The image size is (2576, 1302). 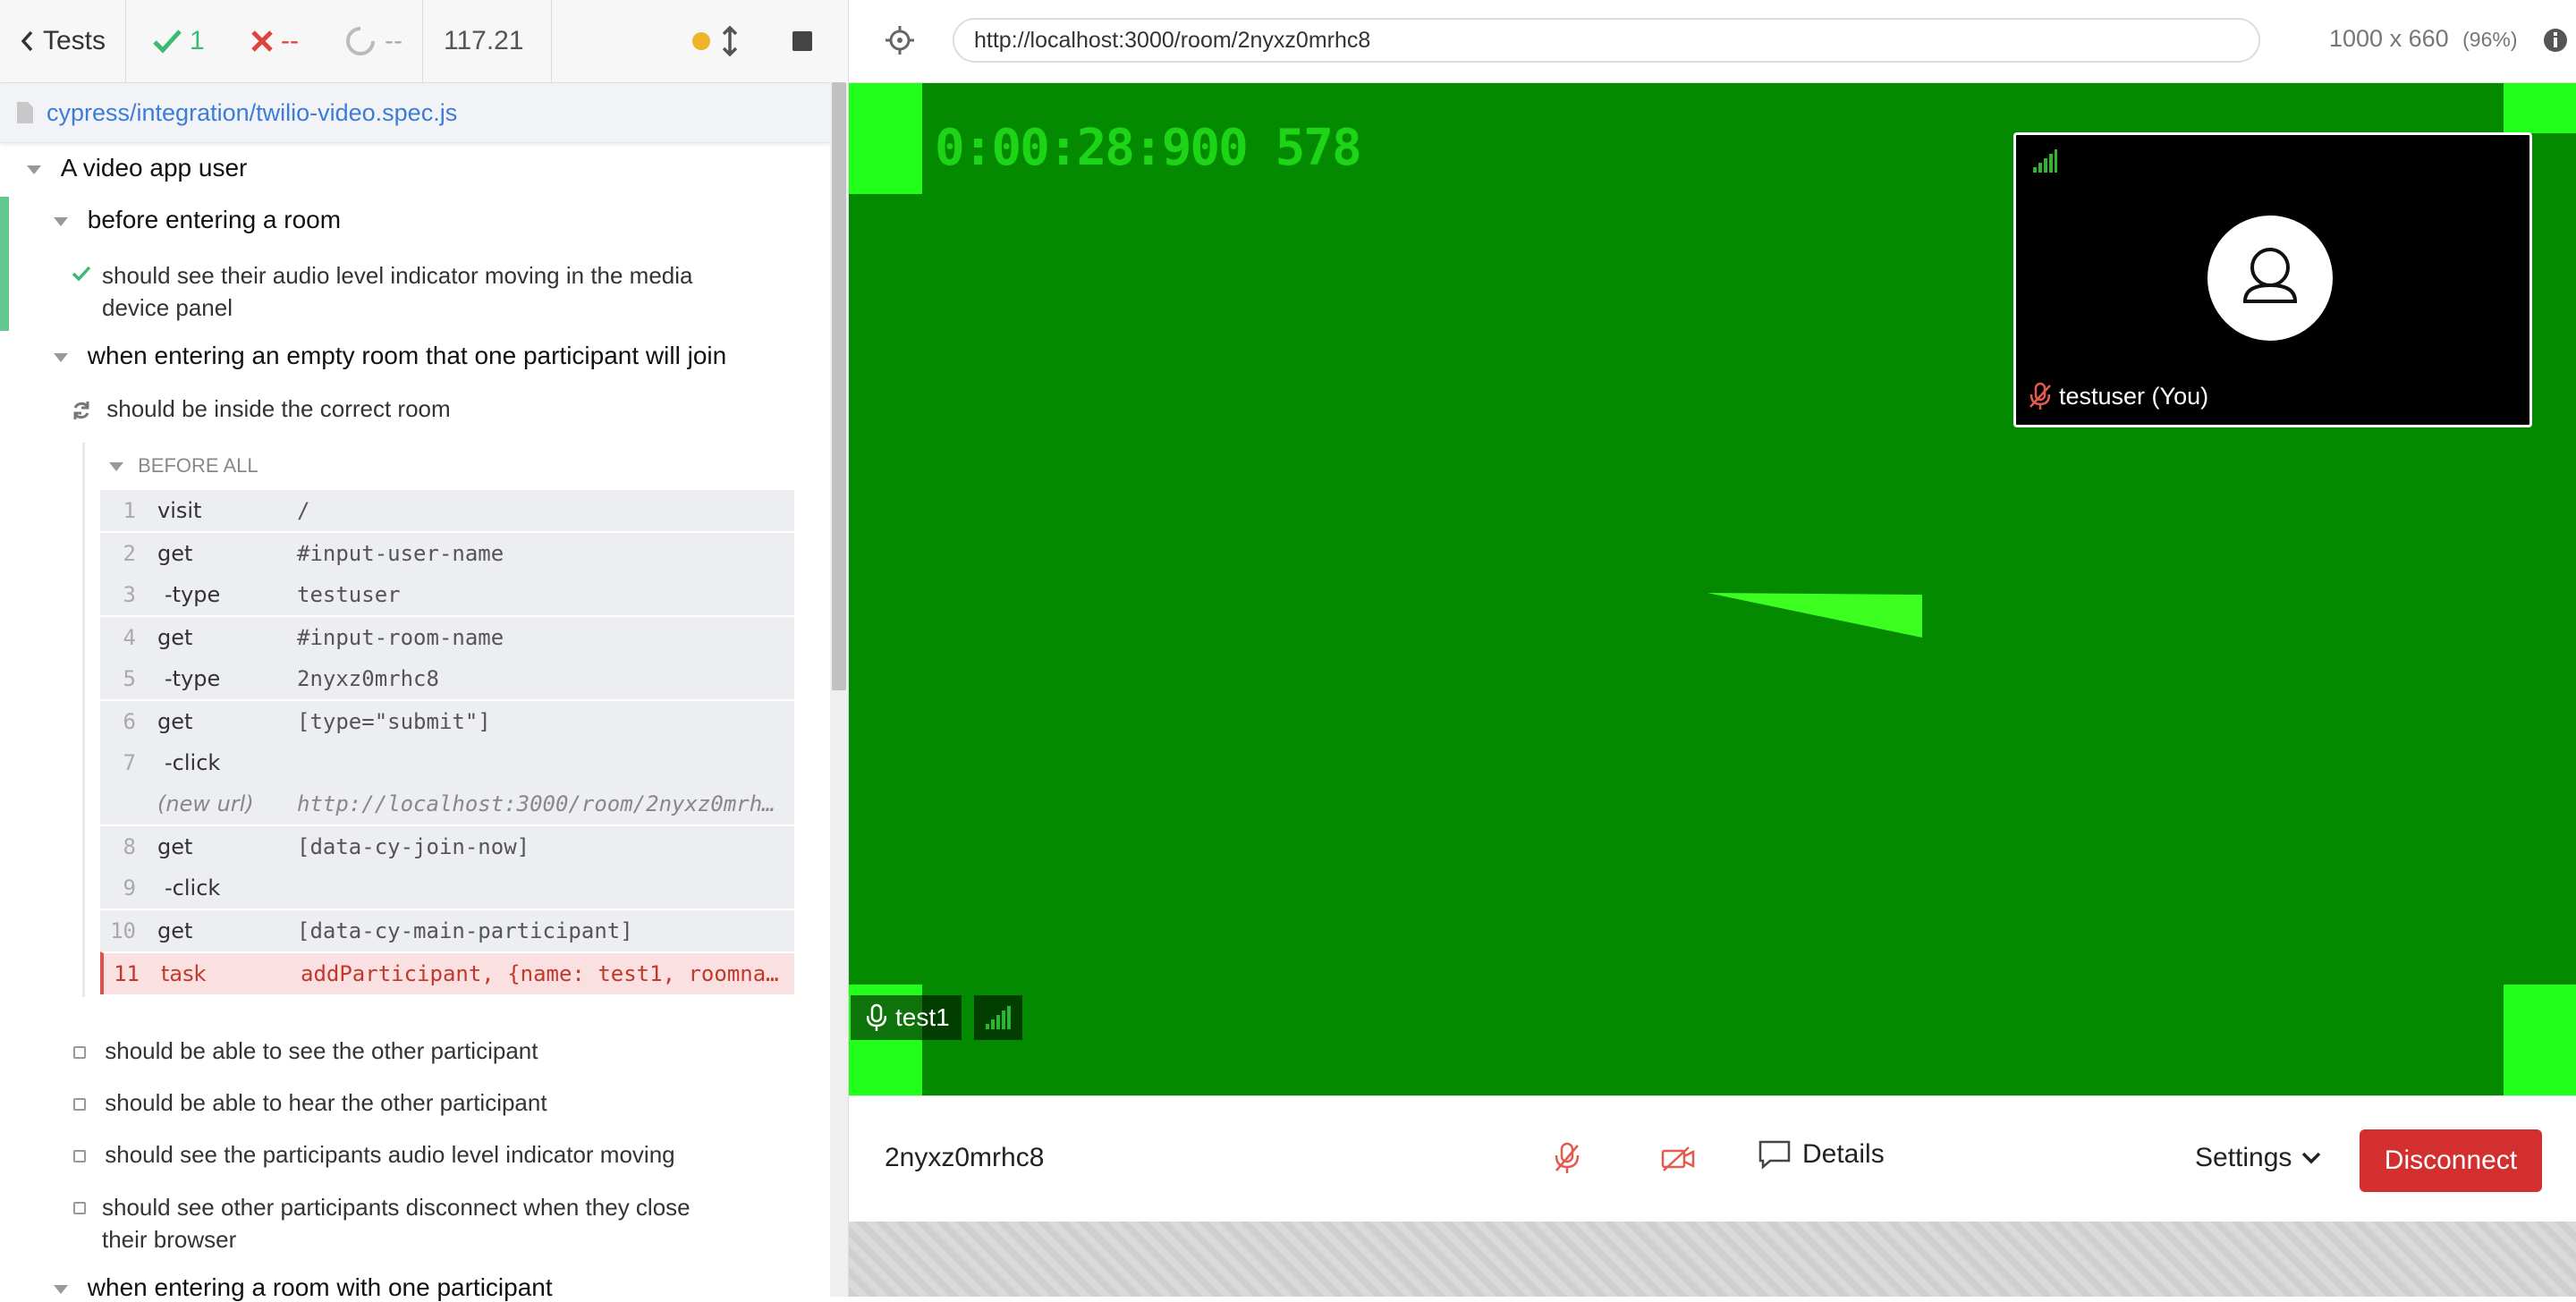 I want to click on hook-before-all: BEFORE ALL, so click(x=183, y=466).